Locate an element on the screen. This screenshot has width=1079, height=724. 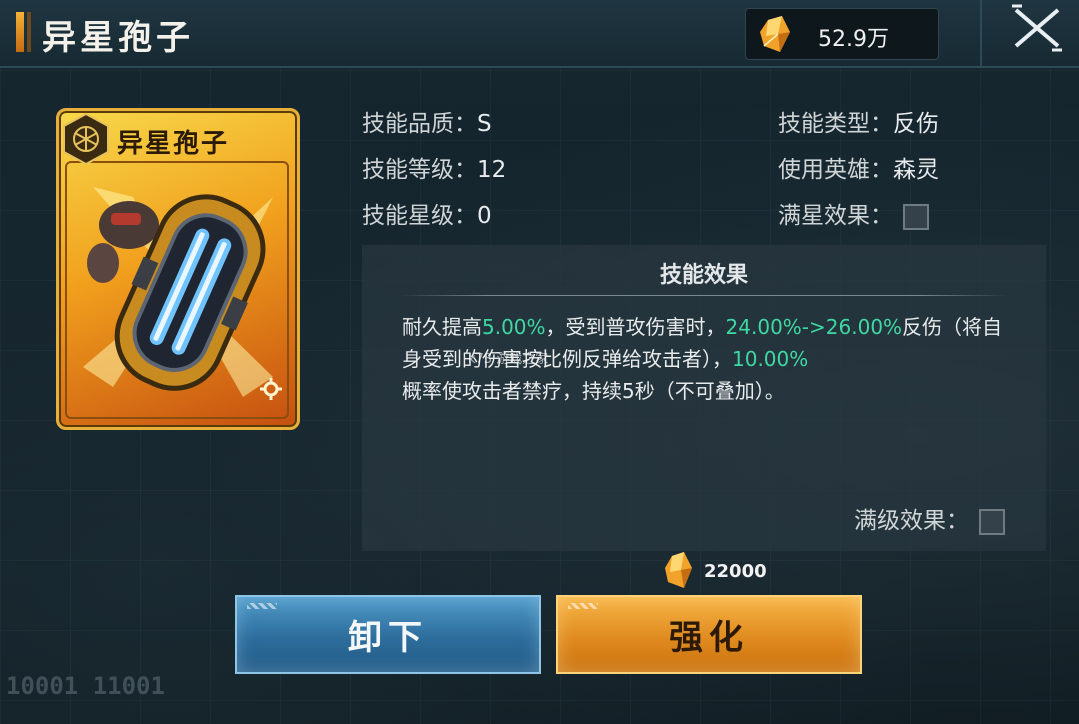
skill-quality-row: 技能品质：S is located at coordinates (427, 121).